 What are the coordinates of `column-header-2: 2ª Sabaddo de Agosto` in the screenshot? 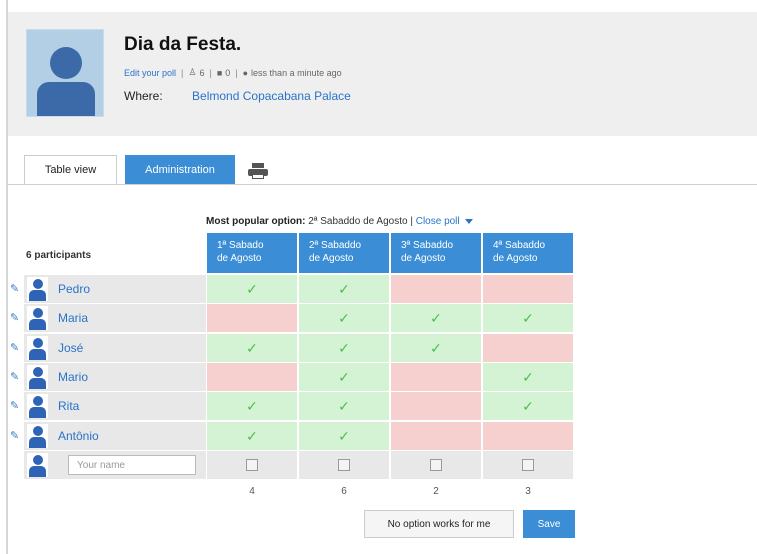 It's located at (344, 253).